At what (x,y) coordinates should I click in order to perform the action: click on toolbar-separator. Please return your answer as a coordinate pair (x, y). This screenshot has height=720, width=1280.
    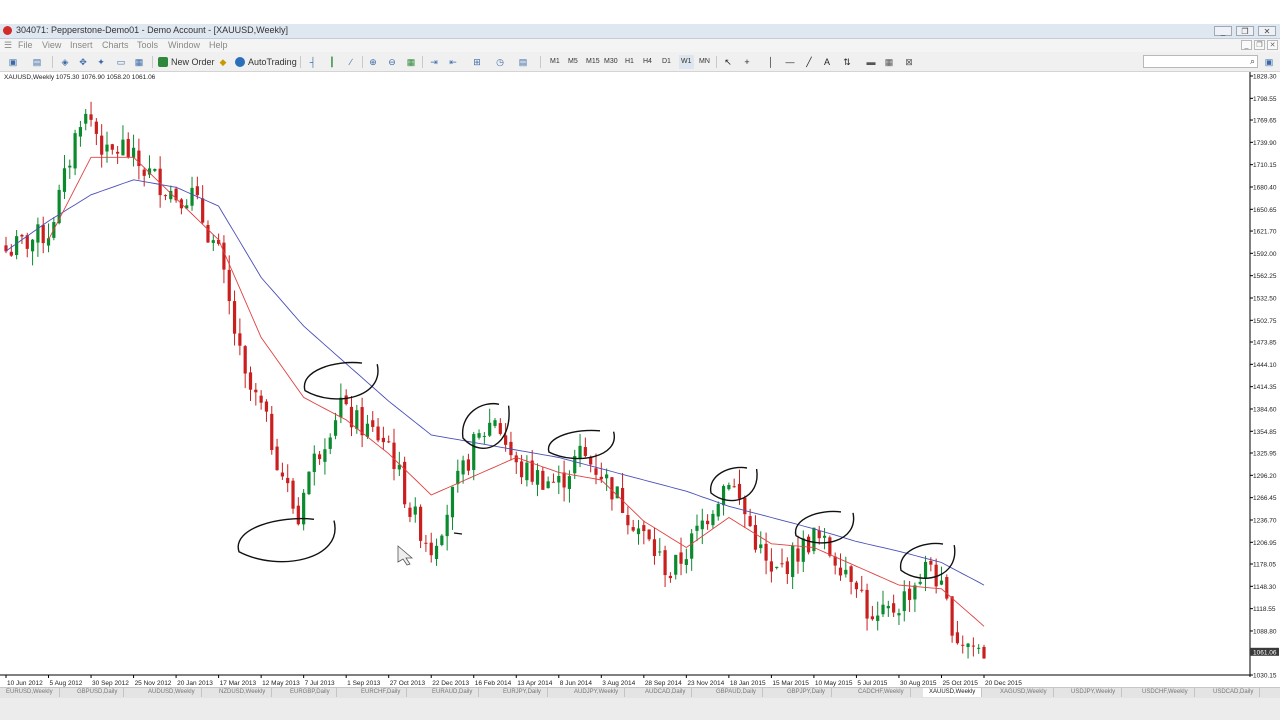
    Looking at the image, I should click on (716, 62).